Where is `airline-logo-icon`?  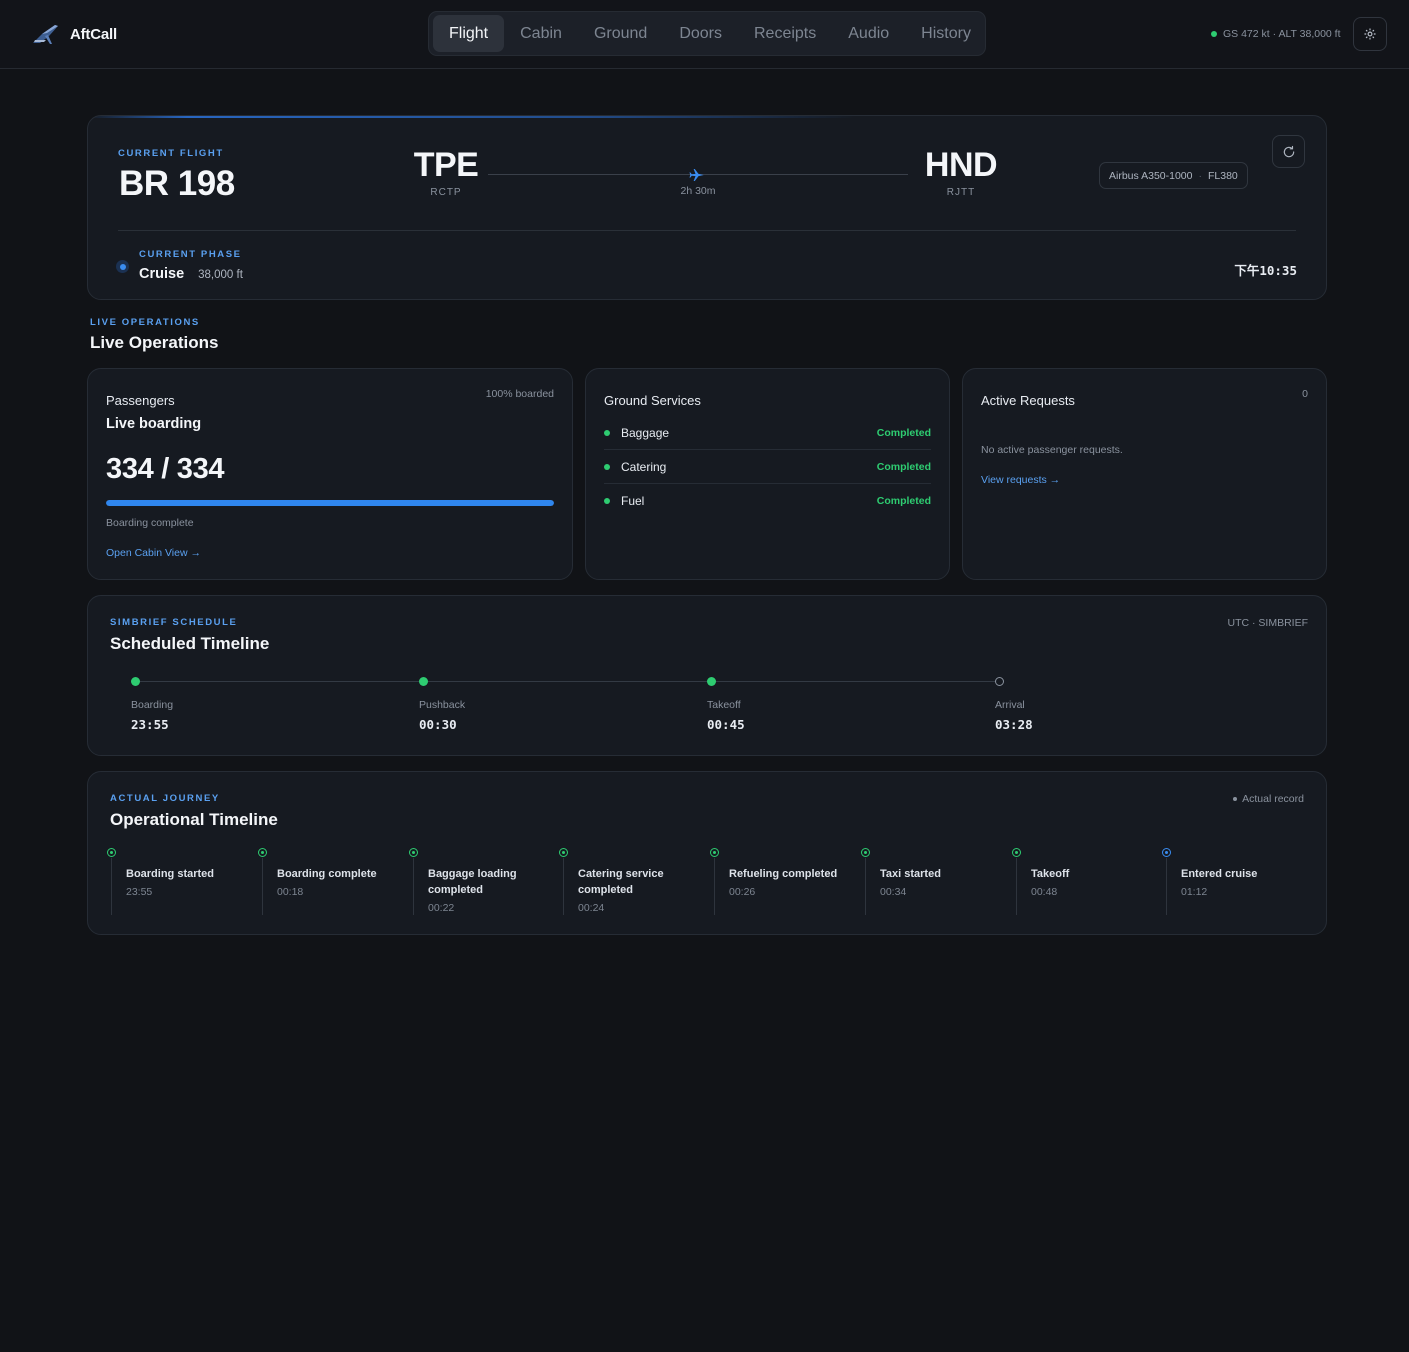 airline-logo-icon is located at coordinates (45, 34).